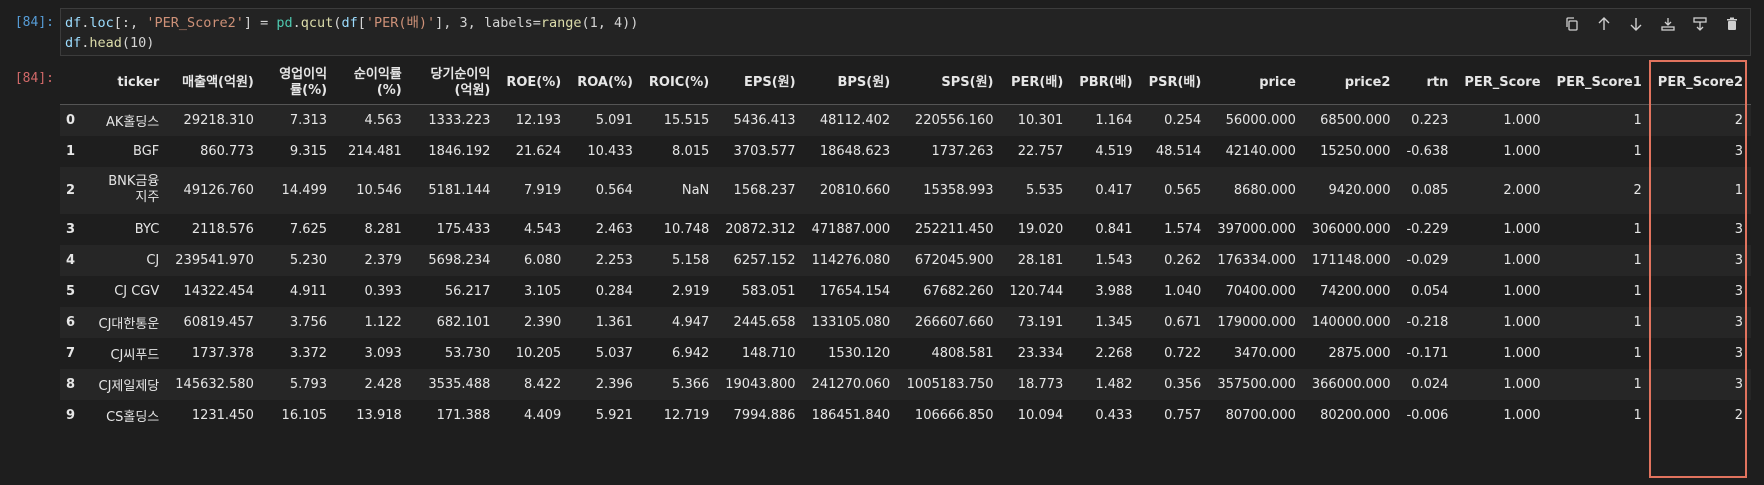 The width and height of the screenshot is (1764, 485). I want to click on table-cell: 6.942, so click(691, 353).